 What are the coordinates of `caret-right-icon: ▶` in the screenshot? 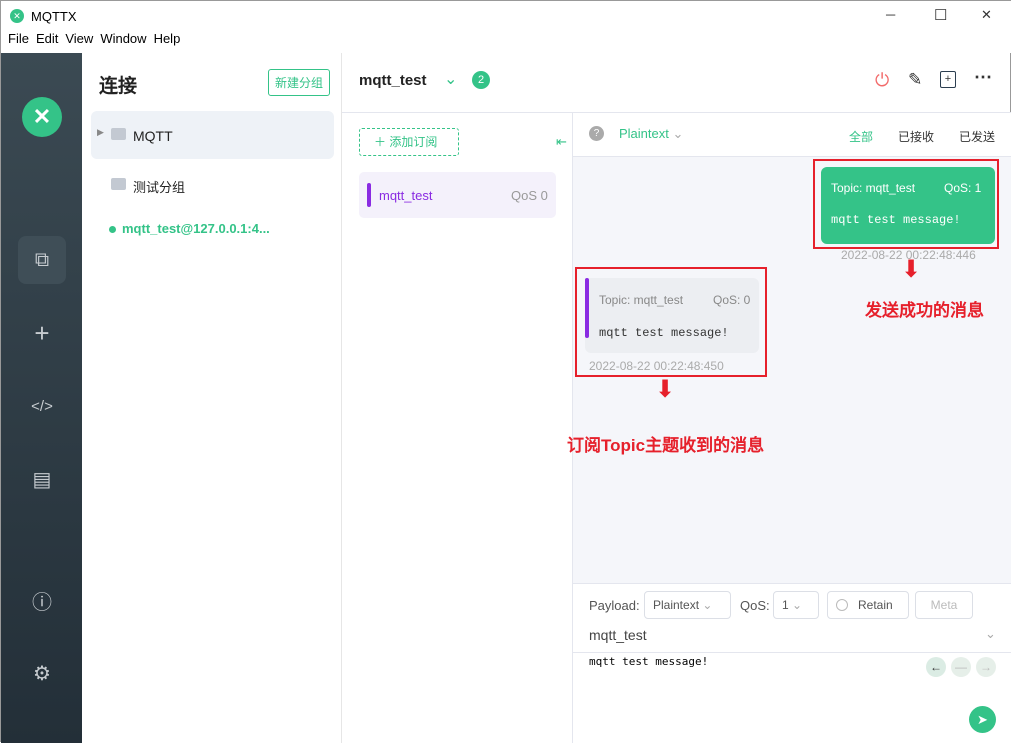 It's located at (100, 132).